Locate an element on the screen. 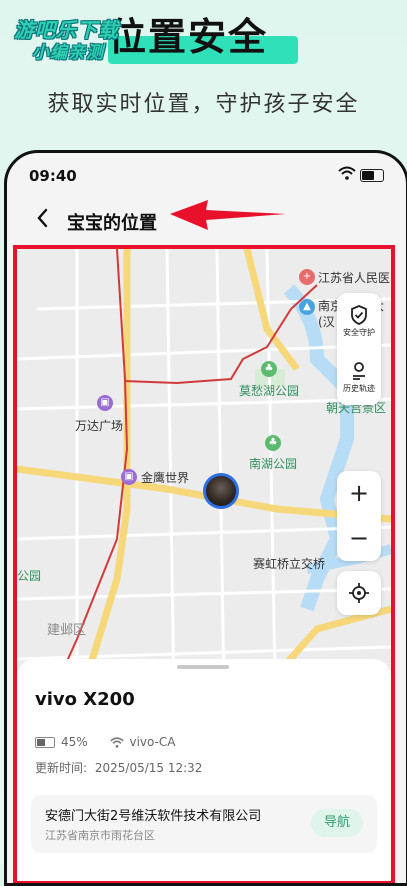 This screenshot has height=886, width=407. zoom-controls: + − is located at coordinates (359, 516).